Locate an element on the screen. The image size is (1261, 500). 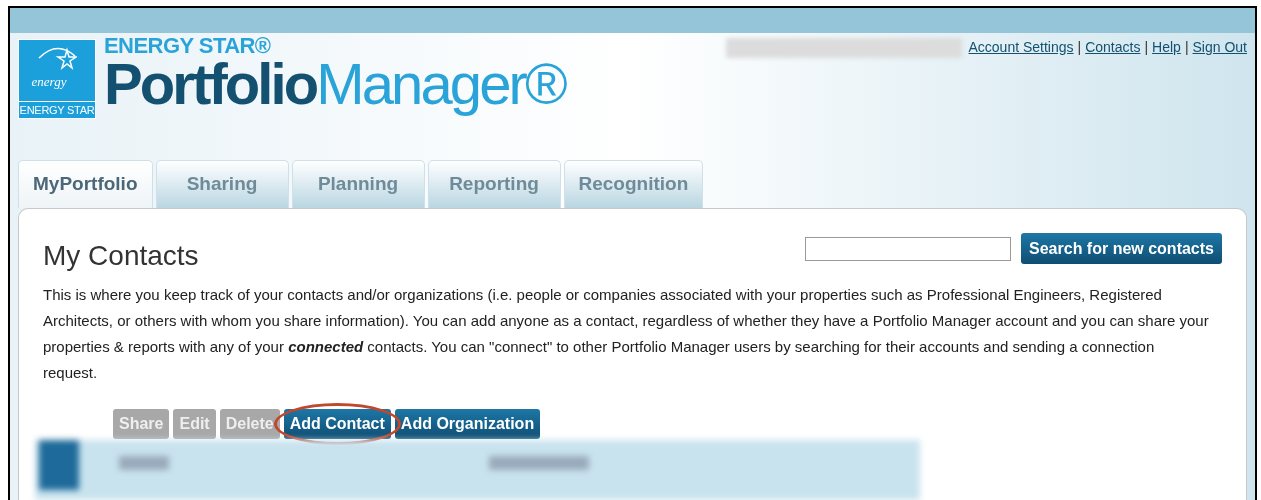
logo-script-text: energy is located at coordinates (49, 82).